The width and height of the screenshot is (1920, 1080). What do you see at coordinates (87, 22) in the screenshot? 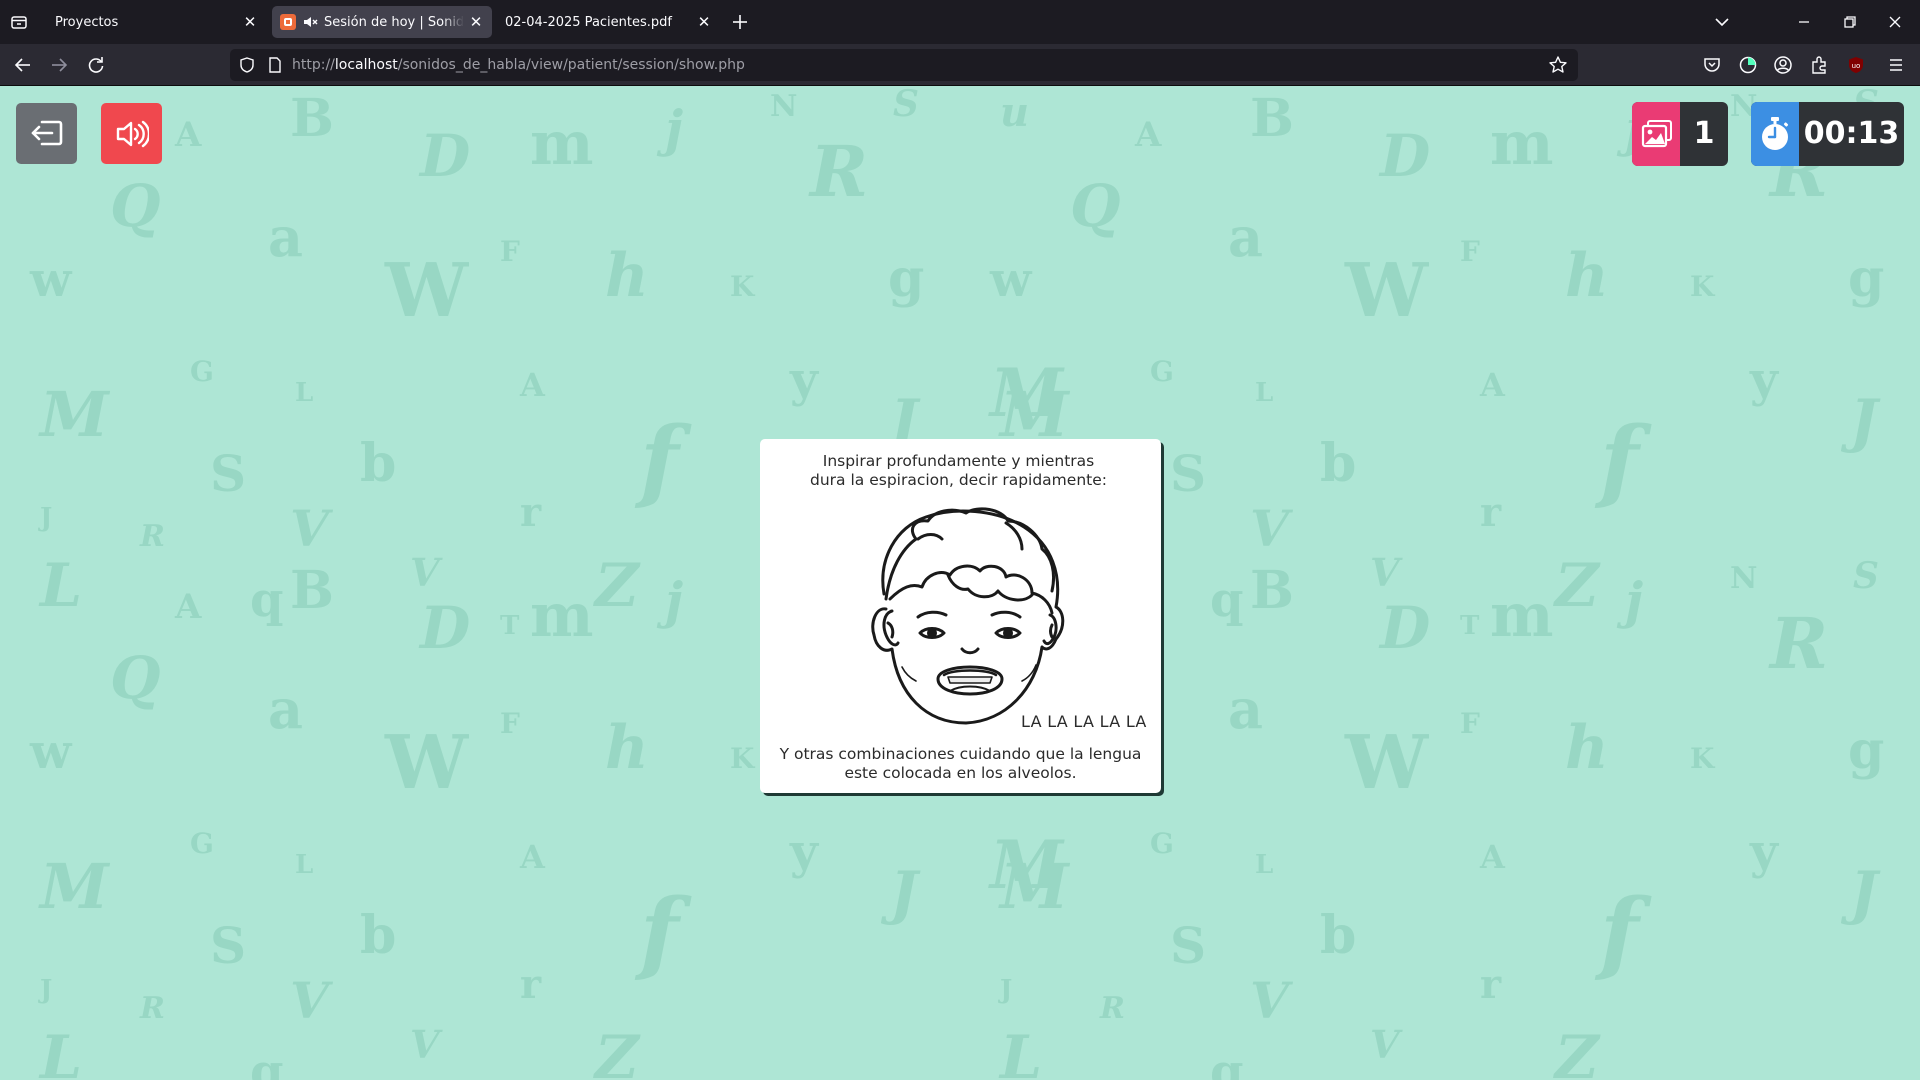
I see `tab-title: Proyectos` at bounding box center [87, 22].